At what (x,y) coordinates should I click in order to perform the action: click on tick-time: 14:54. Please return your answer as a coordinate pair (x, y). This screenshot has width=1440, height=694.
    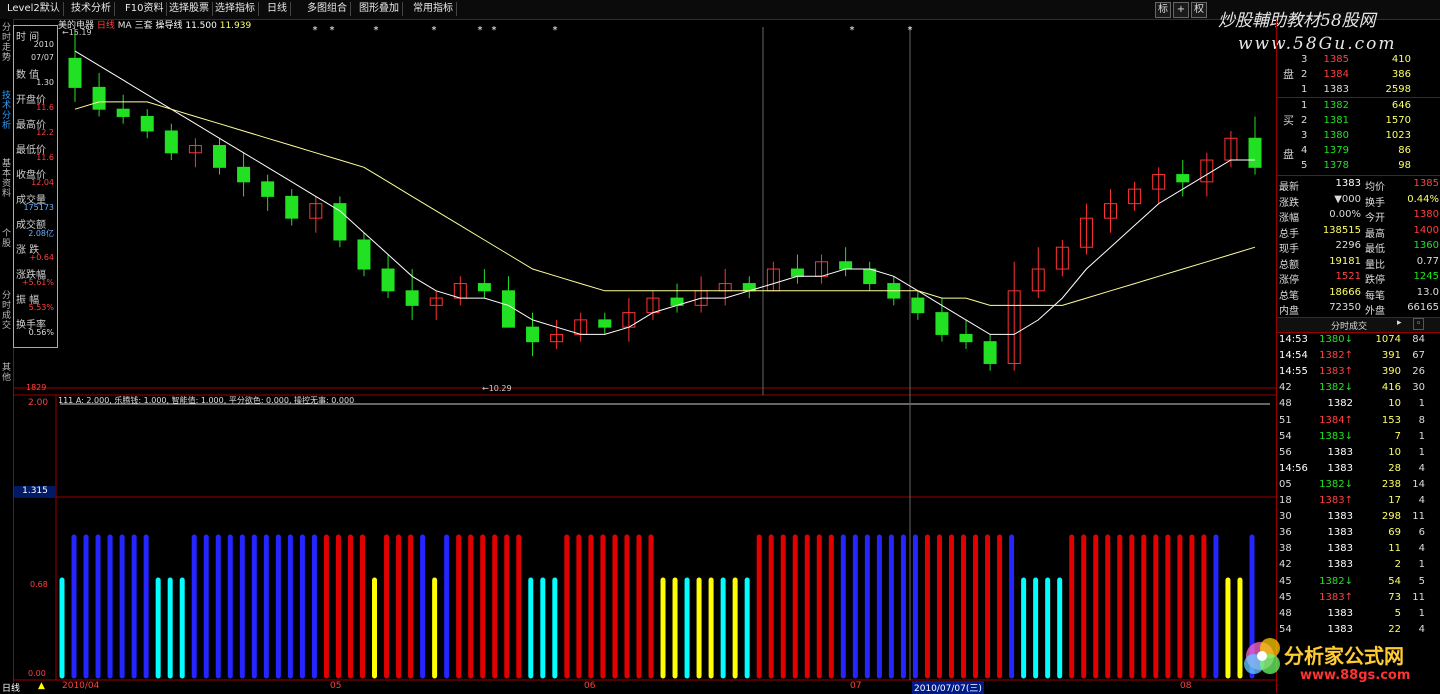
    Looking at the image, I should click on (1293, 356).